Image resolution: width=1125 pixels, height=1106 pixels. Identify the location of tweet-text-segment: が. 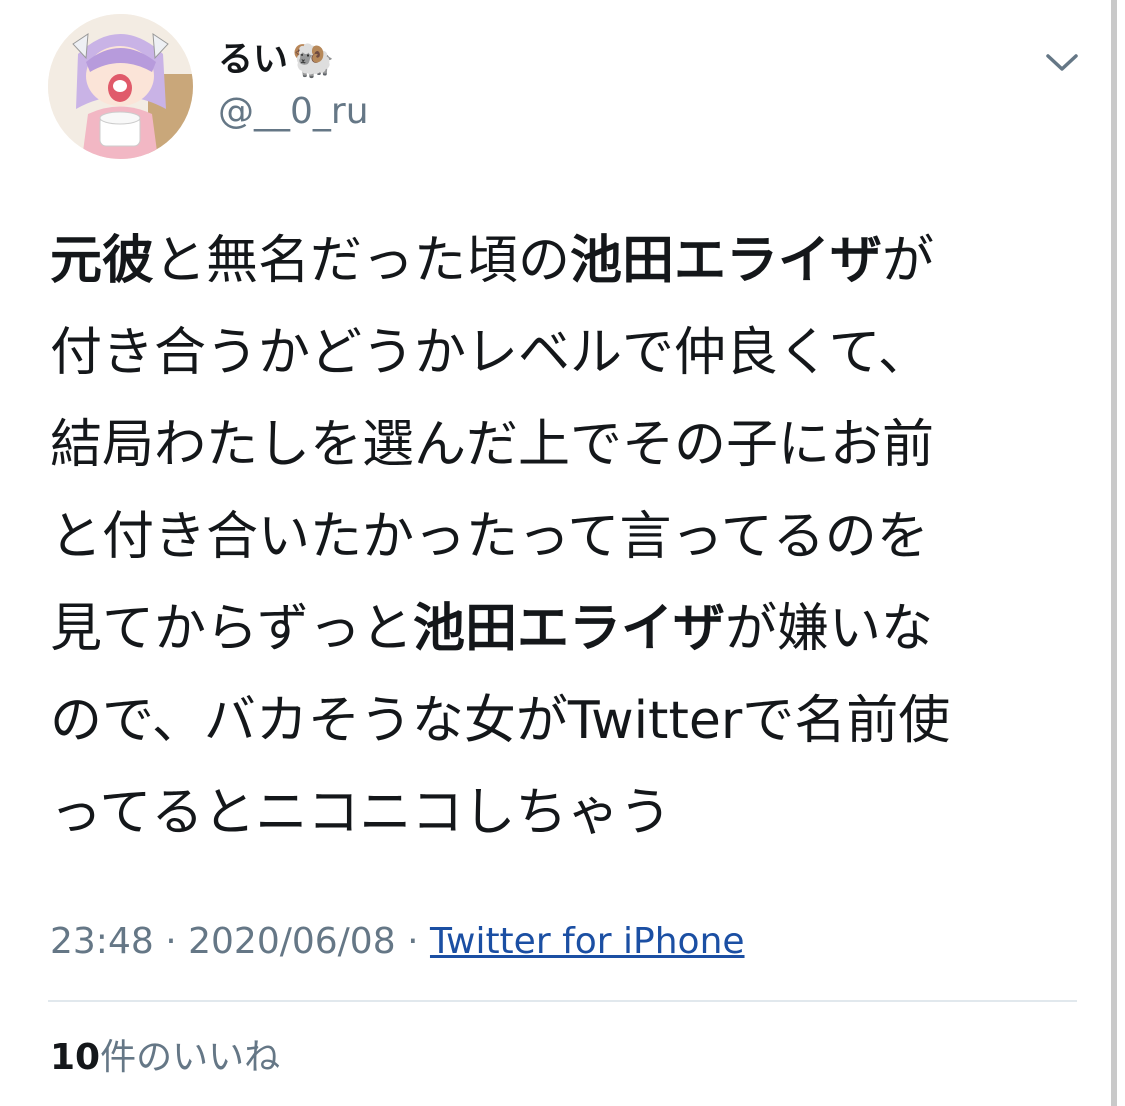
(908, 261).